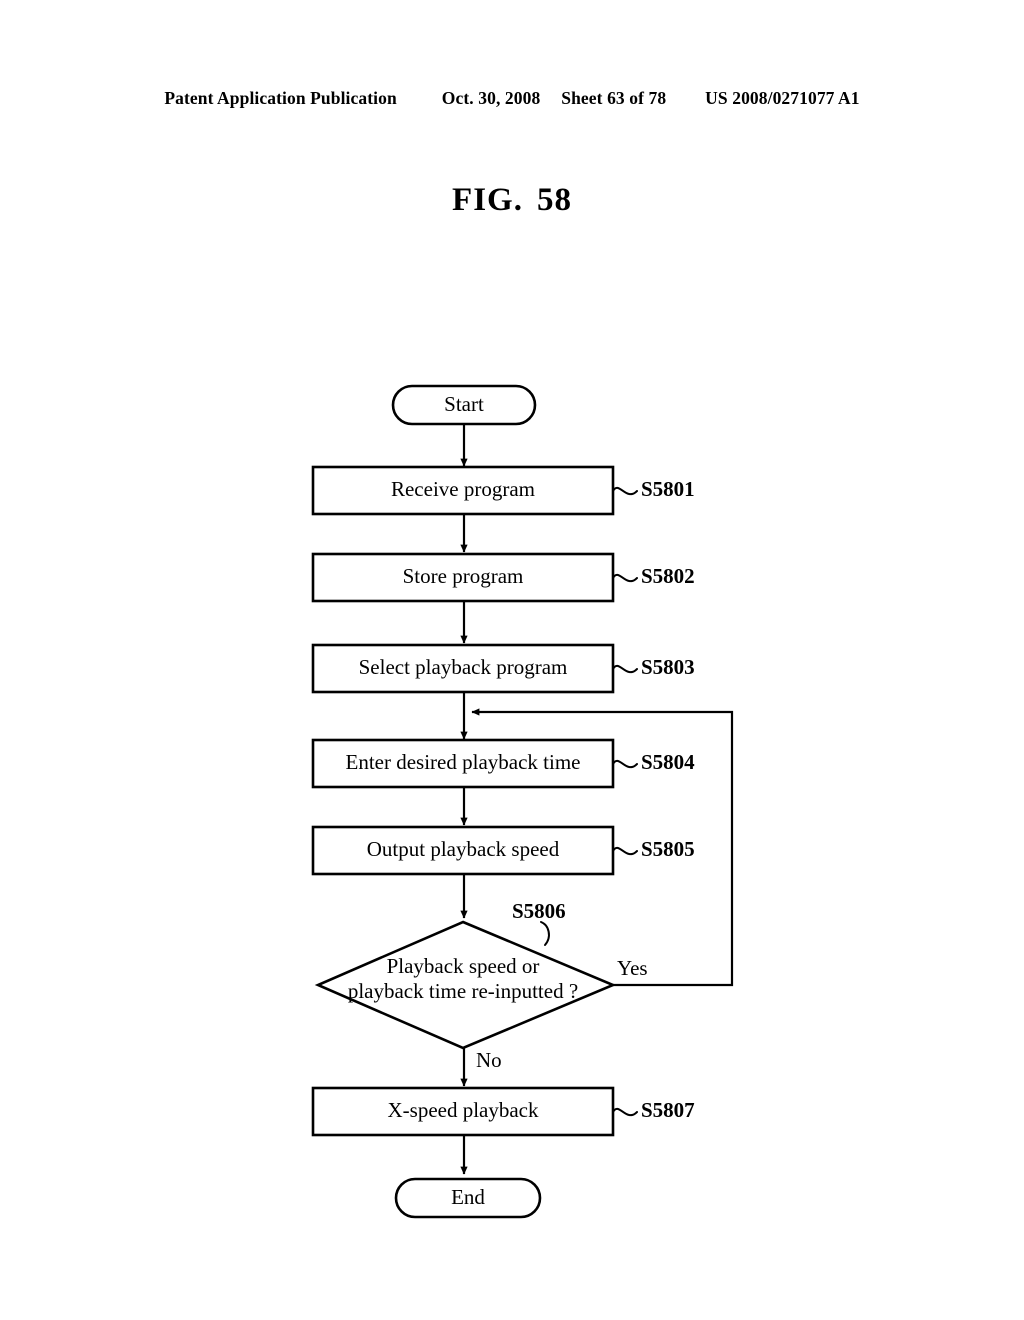  I want to click on step-label-s5807: S5807, so click(668, 1110).